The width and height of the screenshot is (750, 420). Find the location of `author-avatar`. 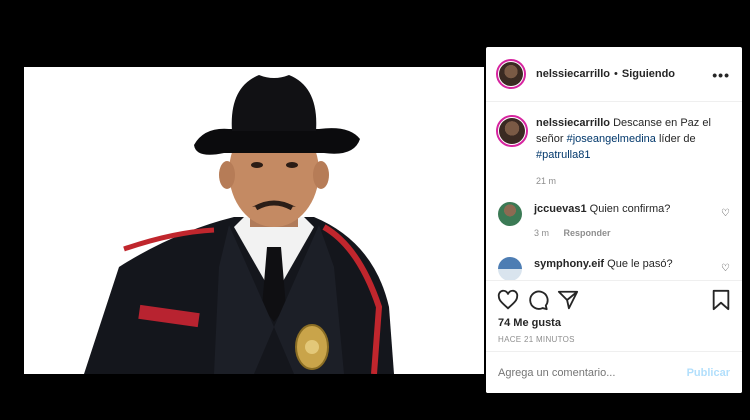

author-avatar is located at coordinates (511, 74).